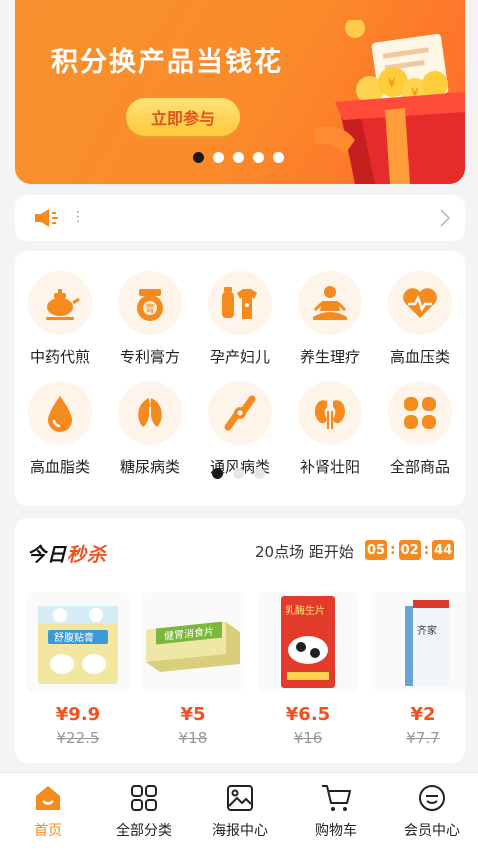  I want to click on nav-label: 会员中心, so click(432, 831).